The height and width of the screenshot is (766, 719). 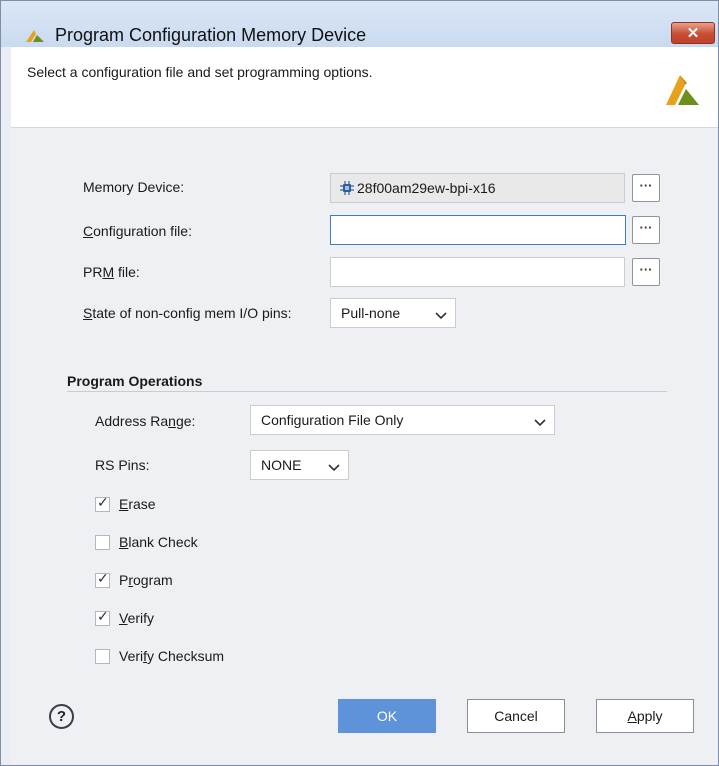 I want to click on erase-checkbox: ✓, so click(x=102, y=503).